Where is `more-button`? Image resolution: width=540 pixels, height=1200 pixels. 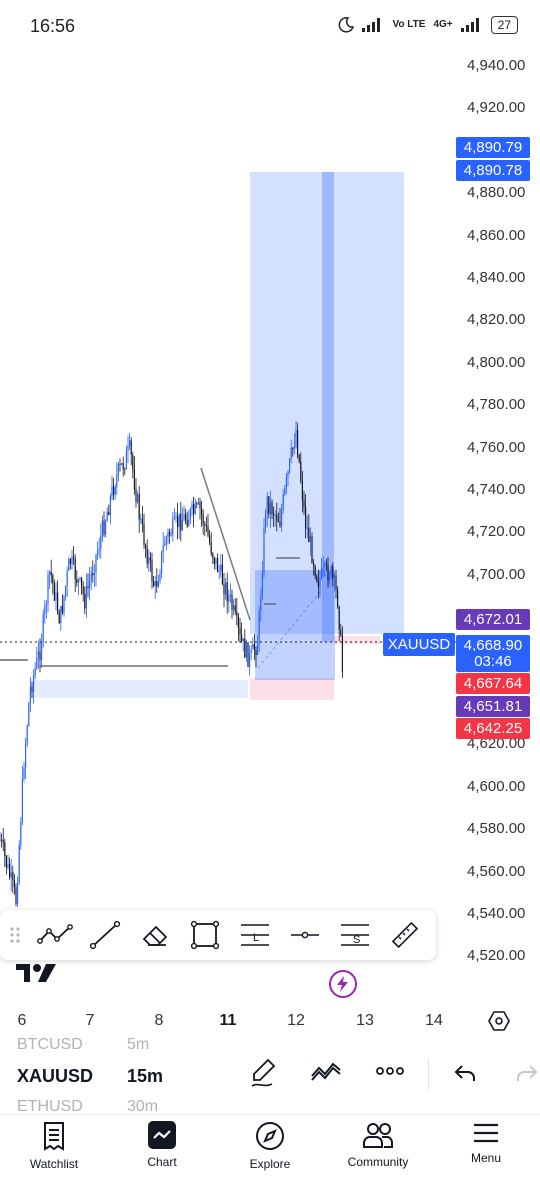
more-button is located at coordinates (390, 1071).